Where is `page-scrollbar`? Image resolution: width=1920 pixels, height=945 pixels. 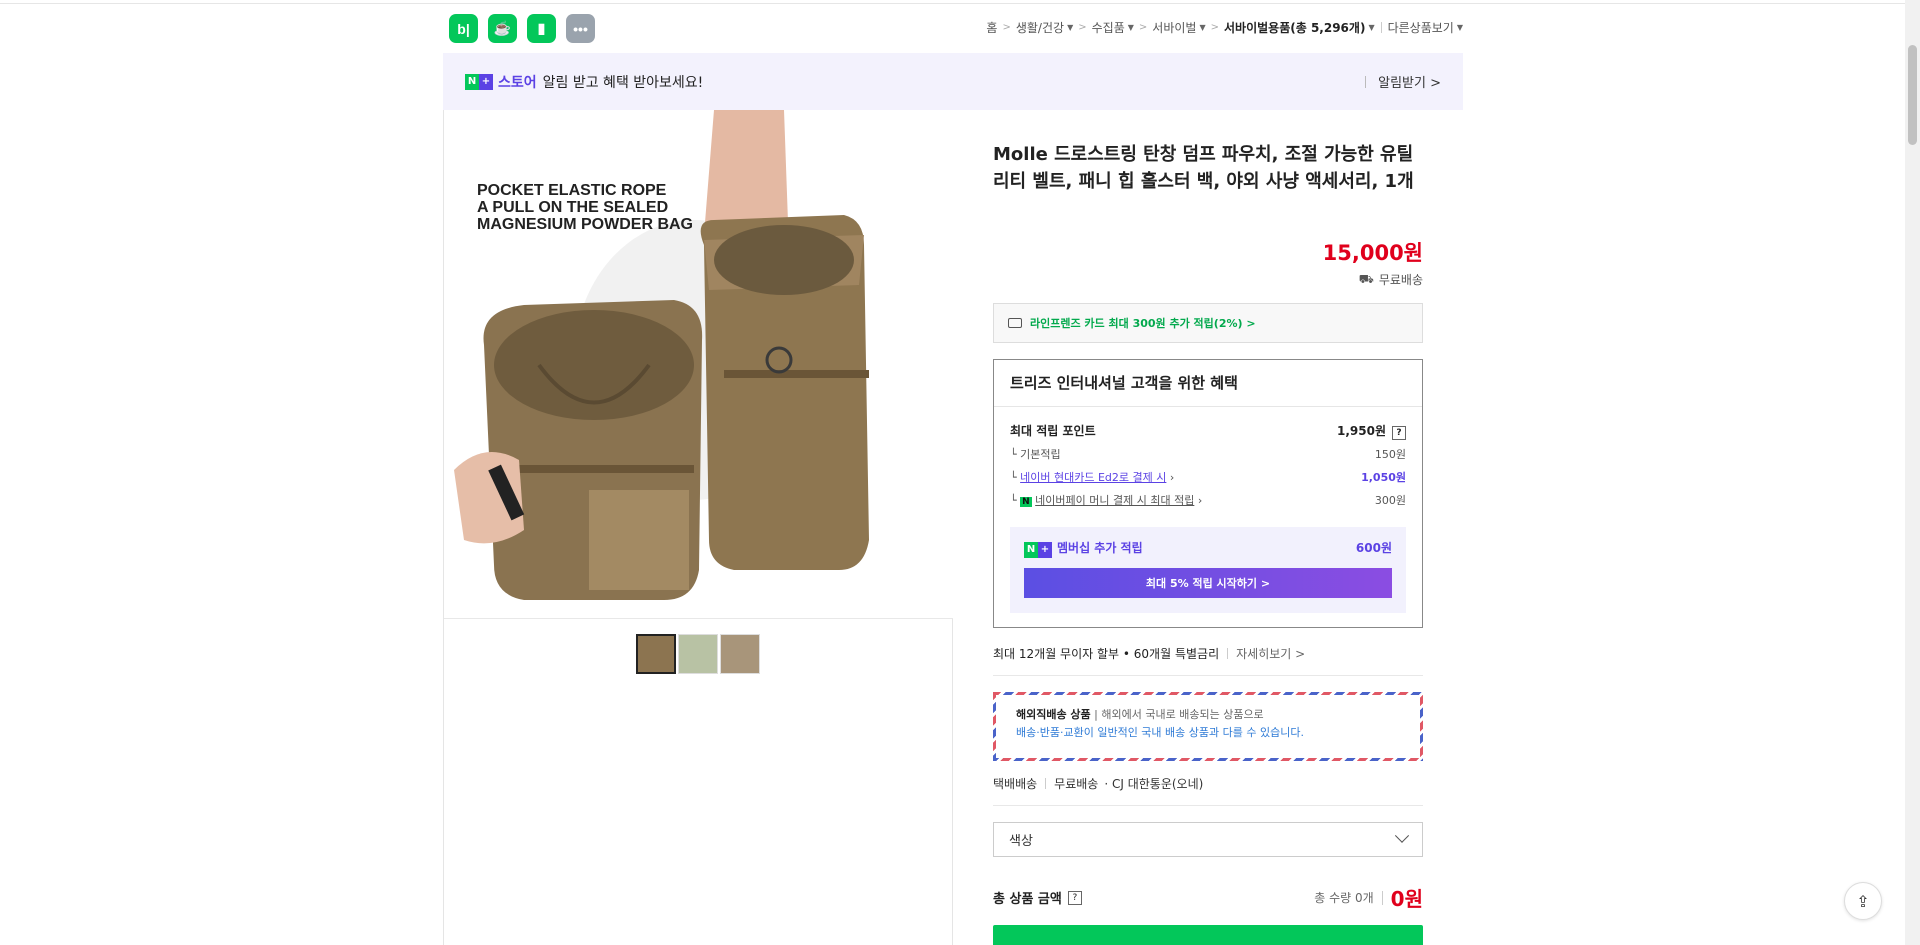 page-scrollbar is located at coordinates (1912, 472).